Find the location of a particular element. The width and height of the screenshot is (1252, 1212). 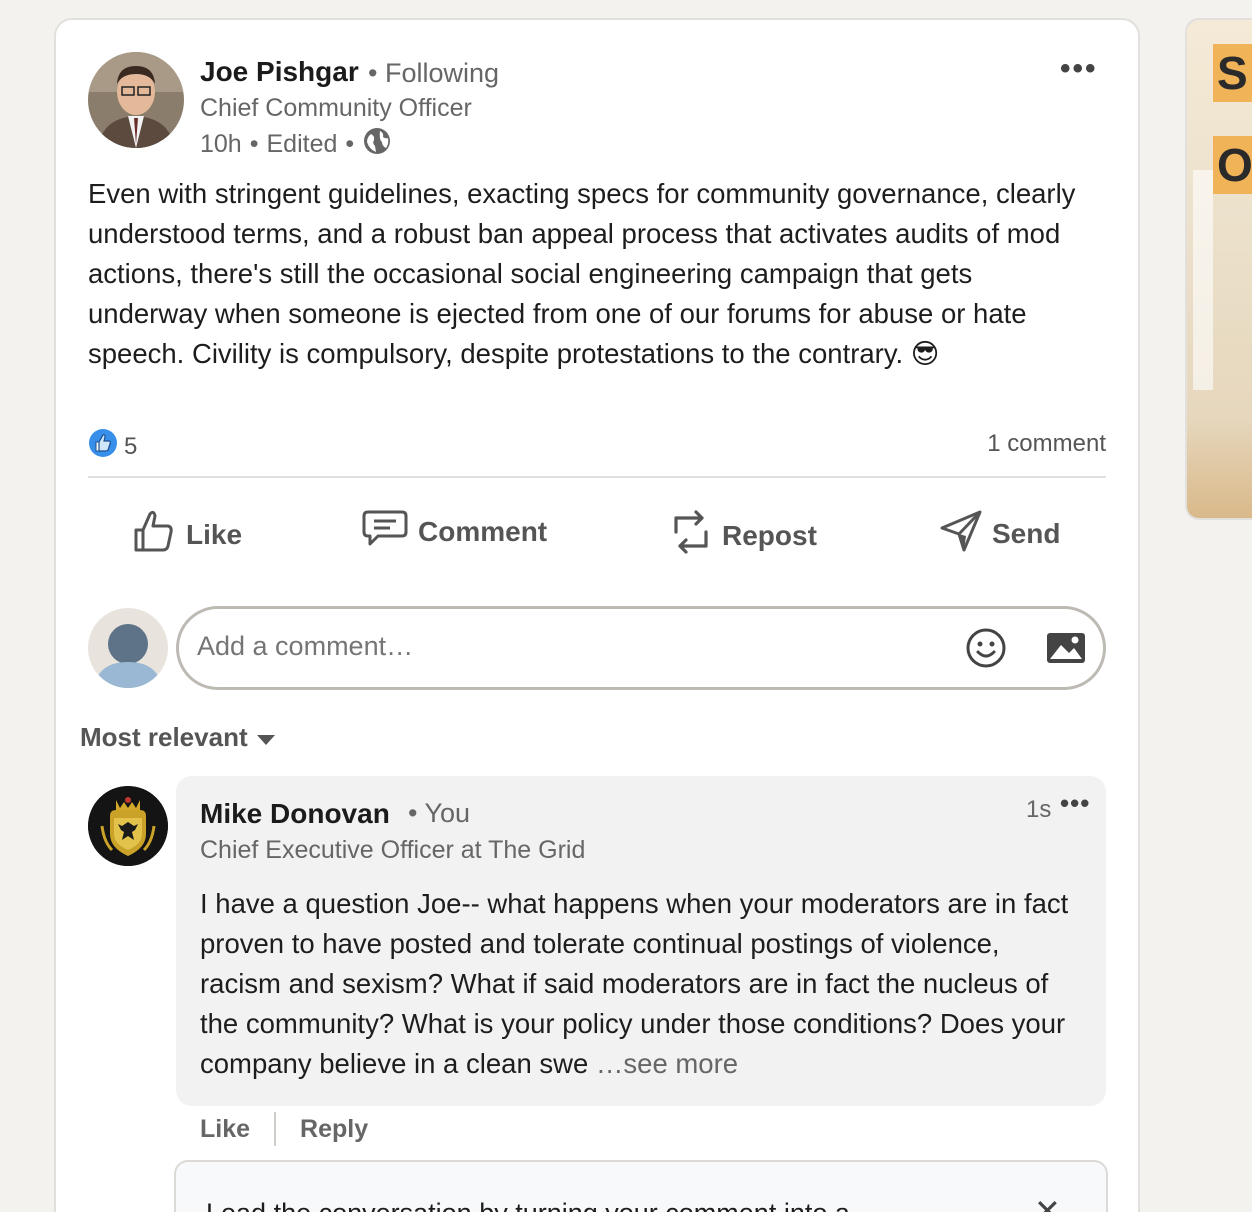

see-more-link: …see more is located at coordinates (667, 1063).